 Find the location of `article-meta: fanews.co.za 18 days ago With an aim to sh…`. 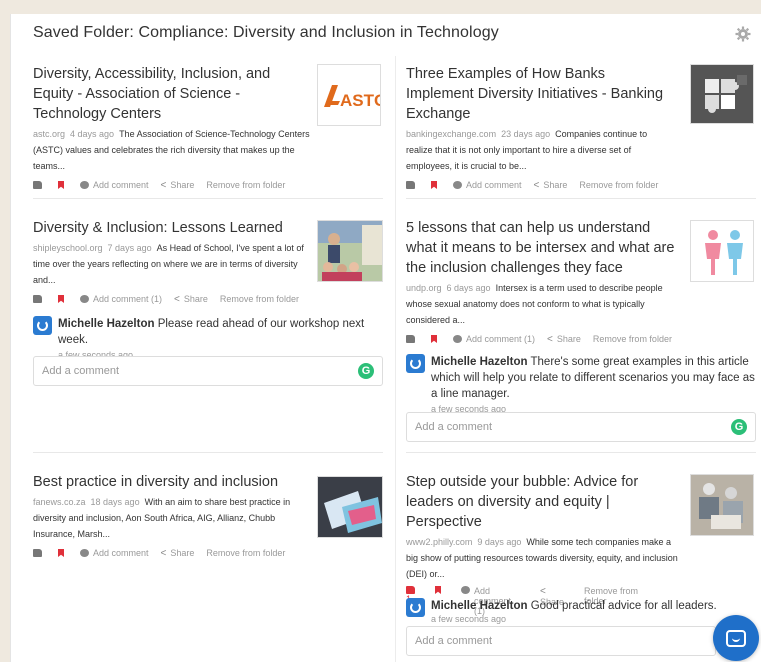

article-meta: fanews.co.za 18 days ago With an aim to sh… is located at coordinates (174, 518).